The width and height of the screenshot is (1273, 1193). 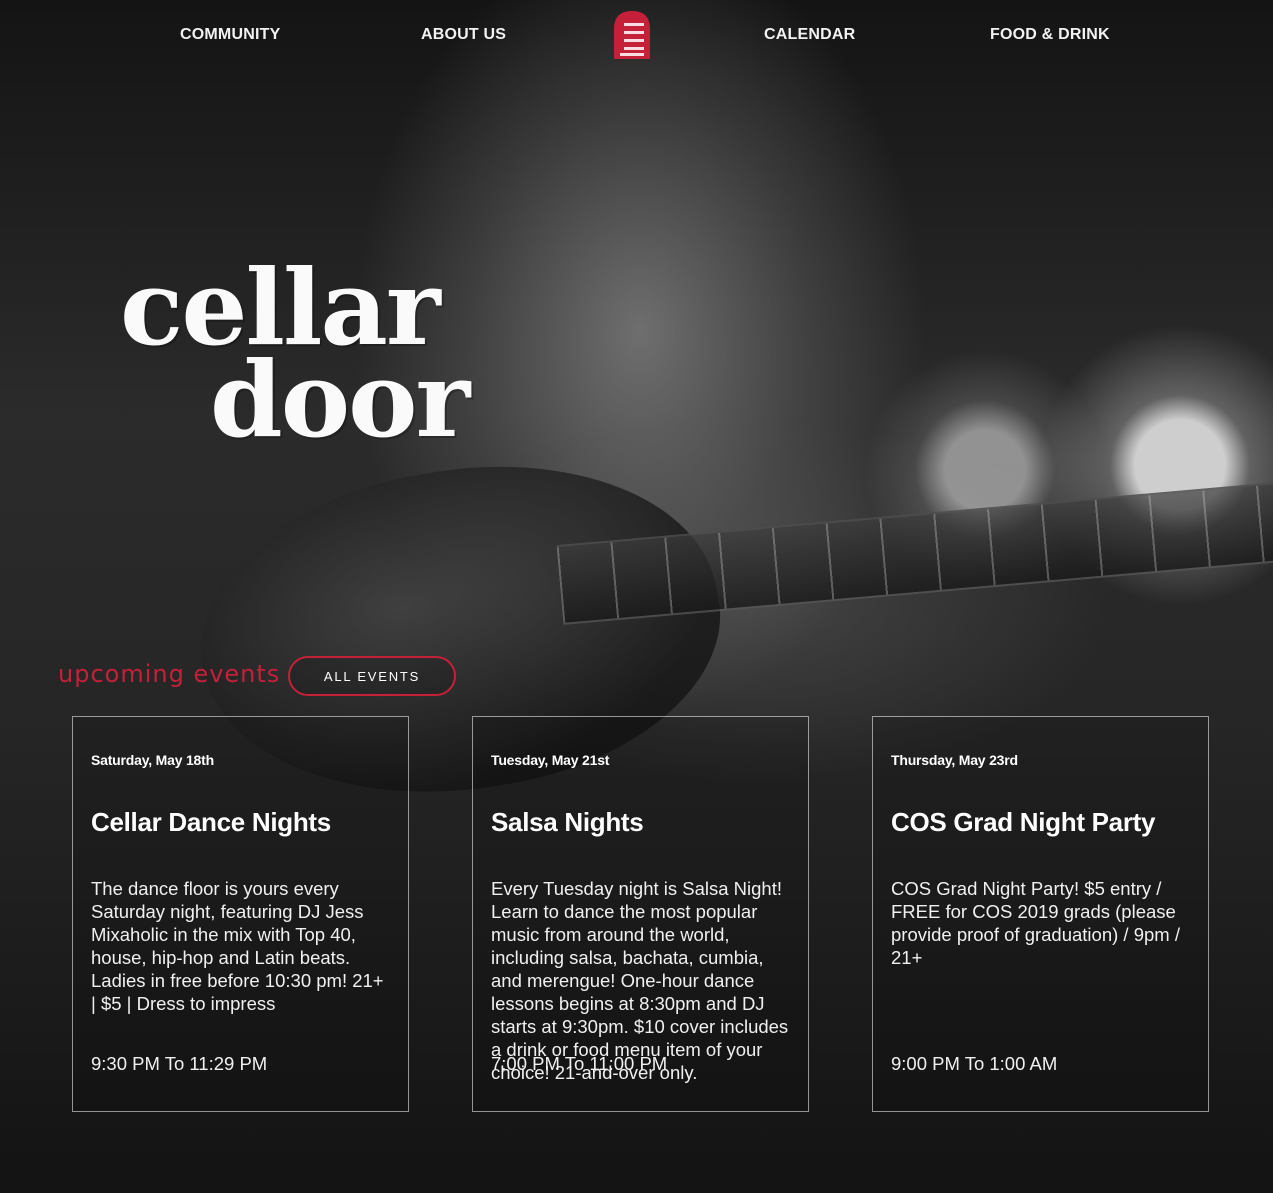 What do you see at coordinates (954, 760) in the screenshot?
I see `event-date: Thursday, May 23rd` at bounding box center [954, 760].